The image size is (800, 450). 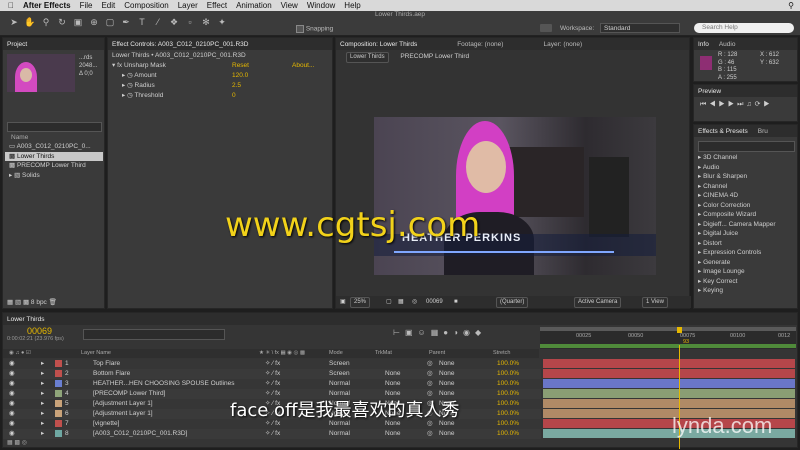 What do you see at coordinates (163, 384) in the screenshot?
I see `layer-name: HEATHER...HEN CHOOSING SPOUSE Outlines` at bounding box center [163, 384].